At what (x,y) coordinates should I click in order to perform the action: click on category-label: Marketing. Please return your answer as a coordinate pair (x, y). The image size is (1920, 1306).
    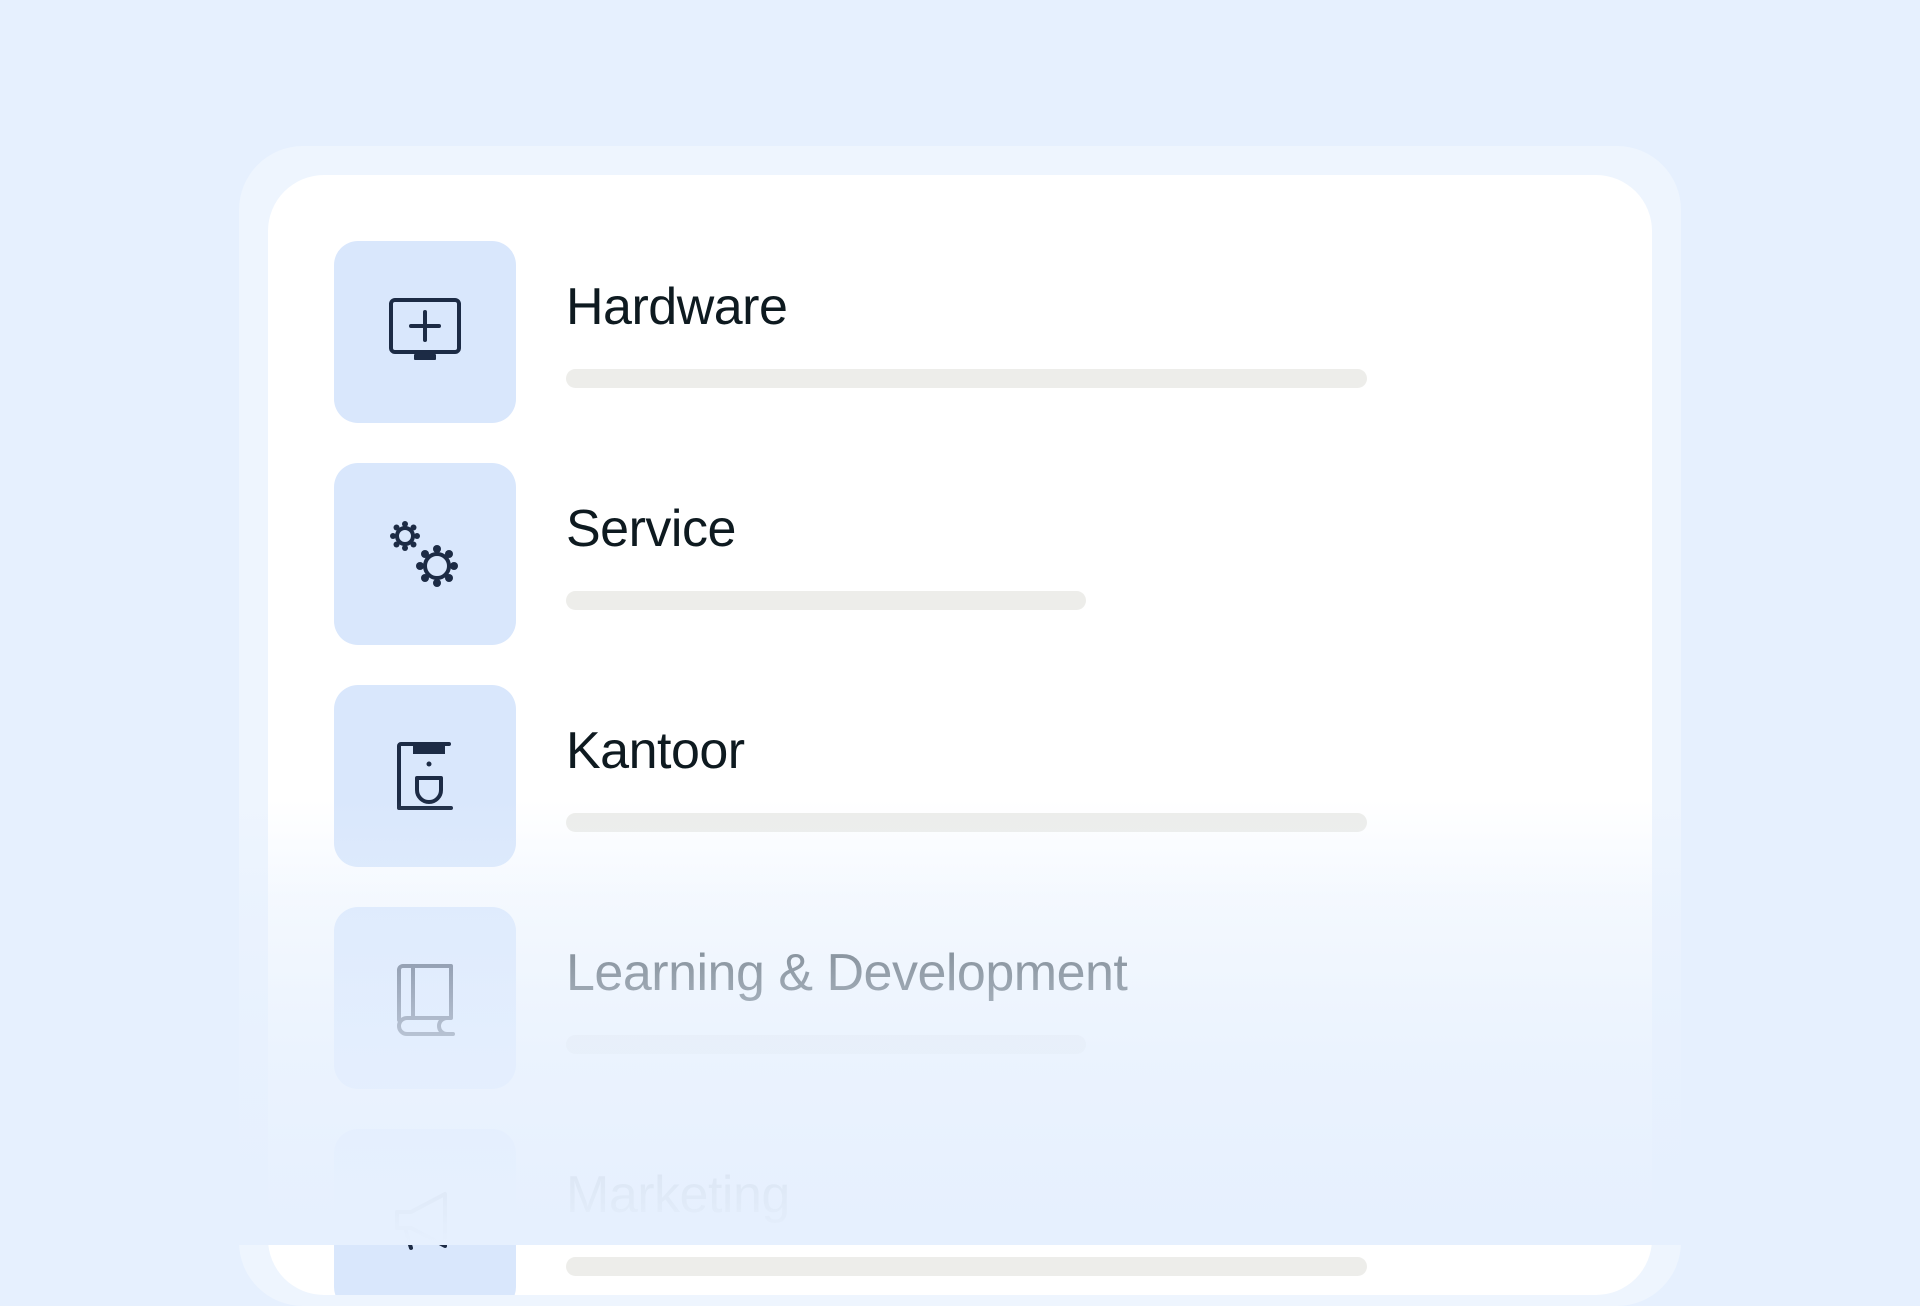
    Looking at the image, I should click on (678, 1195).